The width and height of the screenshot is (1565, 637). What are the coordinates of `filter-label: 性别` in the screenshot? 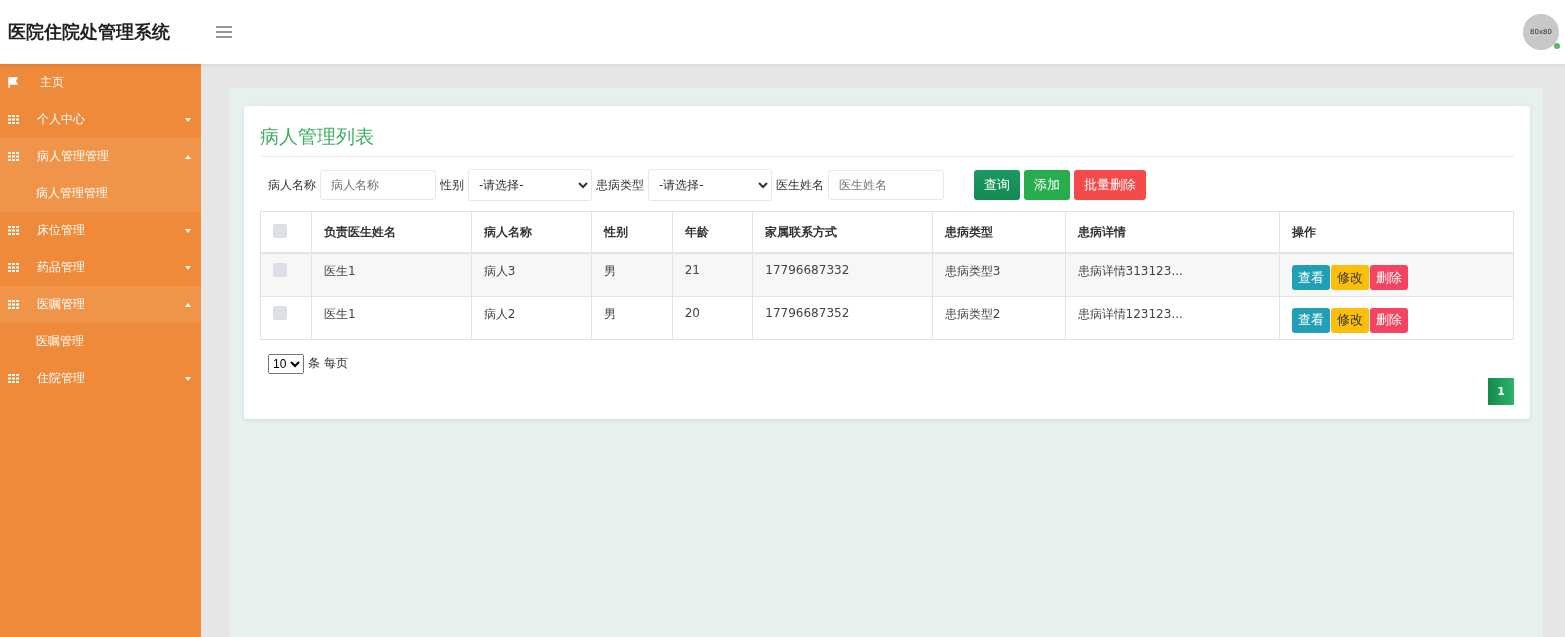 It's located at (452, 185).